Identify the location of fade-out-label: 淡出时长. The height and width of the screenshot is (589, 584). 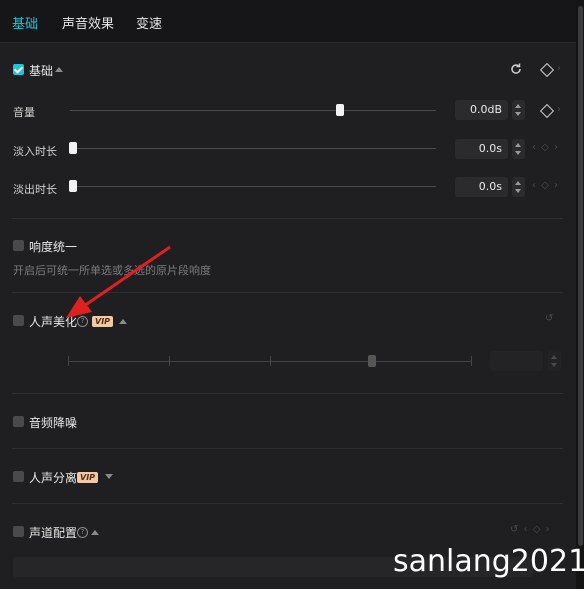
(35, 189).